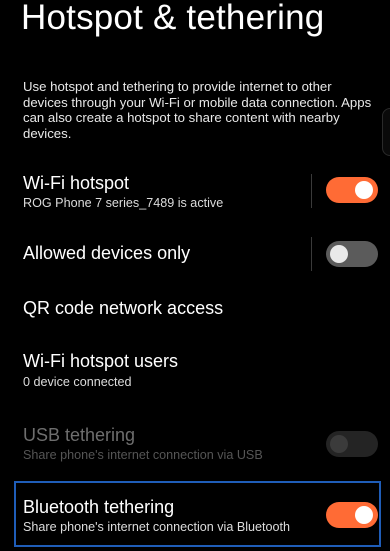 Image resolution: width=390 pixels, height=551 pixels. Describe the element at coordinates (107, 253) in the screenshot. I see `allowed-devices-title: Allowed devices only` at that location.